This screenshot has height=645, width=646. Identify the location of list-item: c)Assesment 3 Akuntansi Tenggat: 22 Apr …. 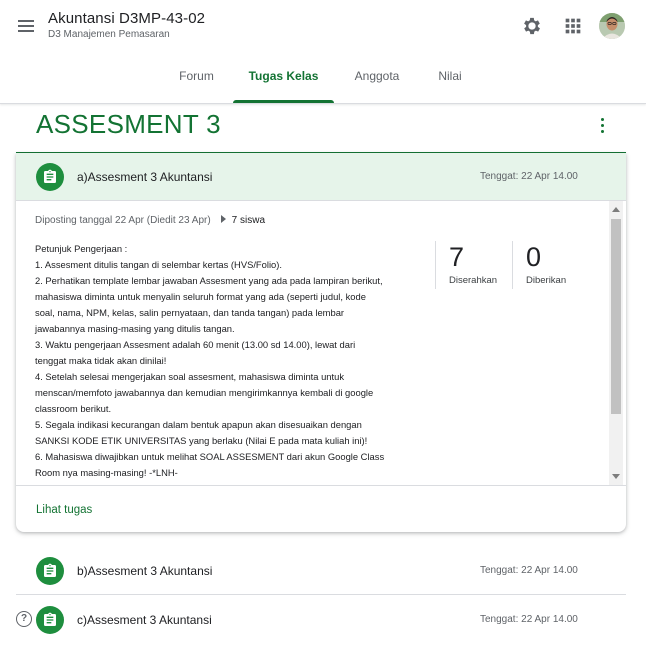
(321, 619).